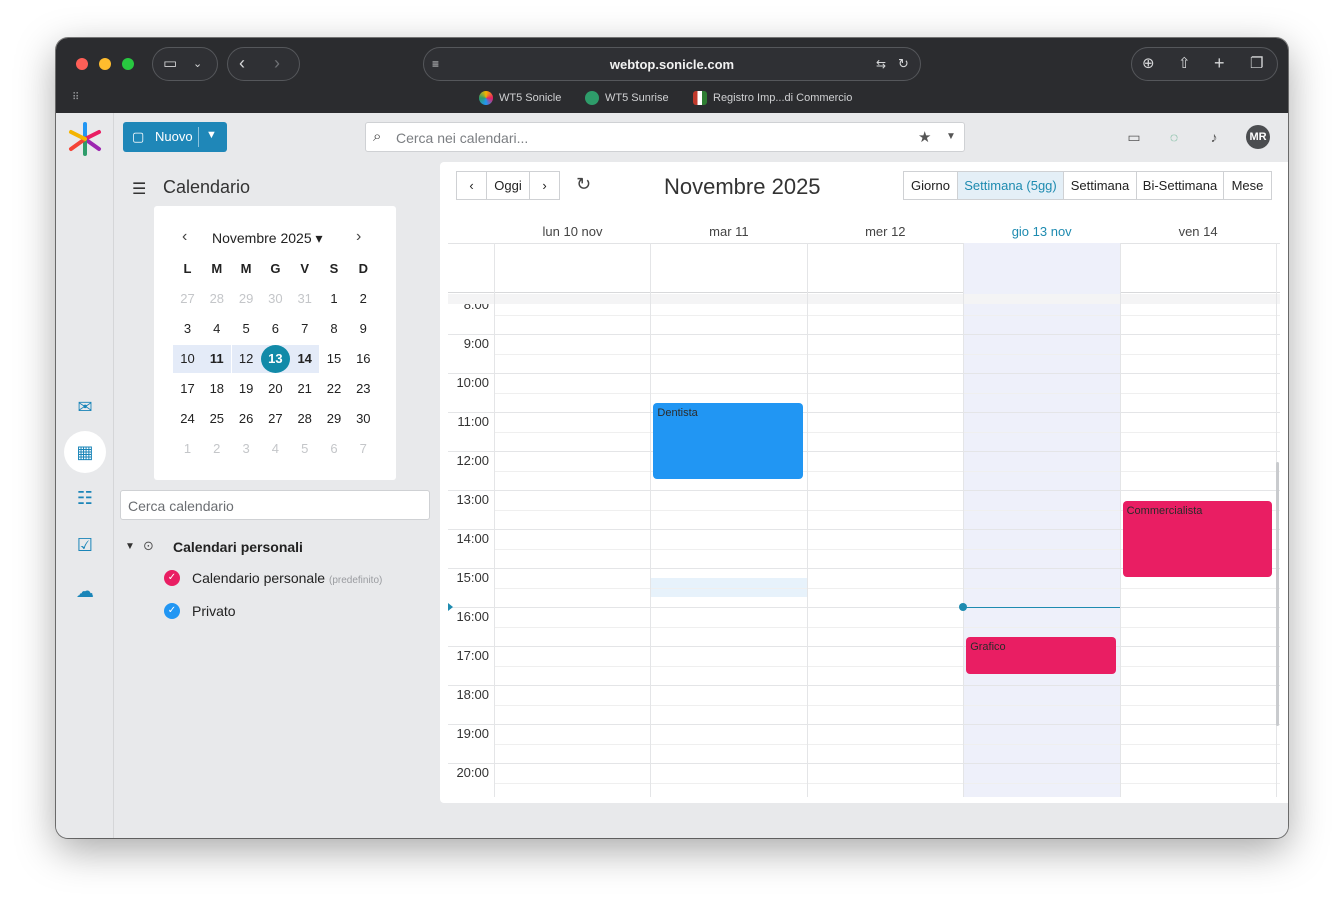 The width and height of the screenshot is (1344, 913). Describe the element at coordinates (1258, 137) in the screenshot. I see `avatar: MR` at that location.